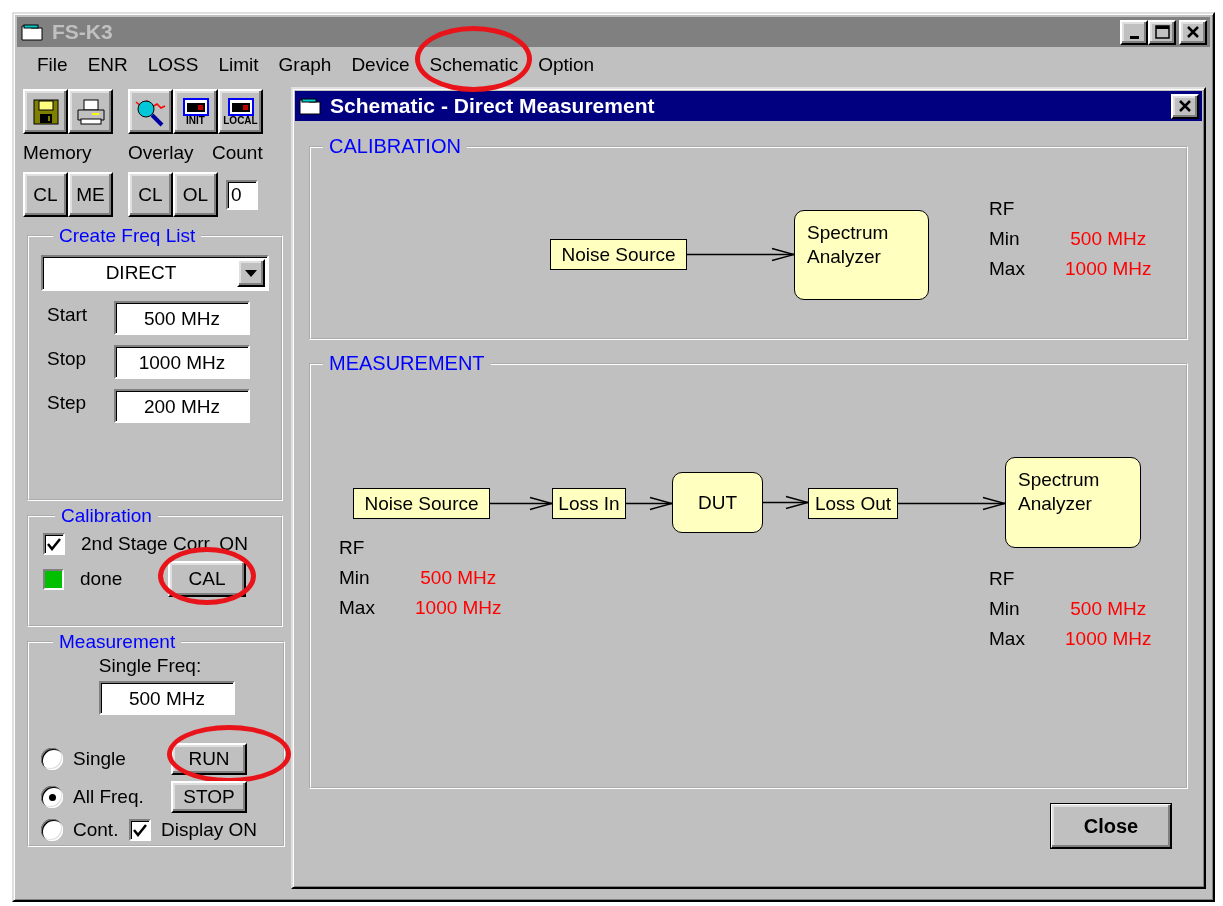 This screenshot has width=1223, height=906. I want to click on overlay-button: OL, so click(195, 194).